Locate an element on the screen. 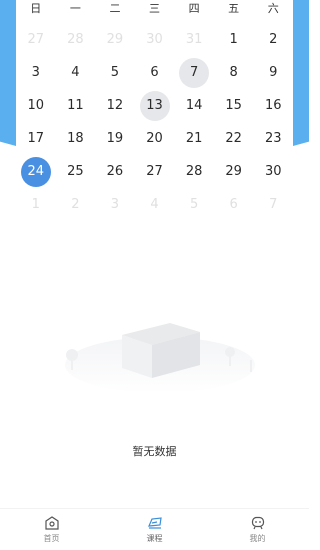 The height and width of the screenshot is (550, 320). calendar-cell: 11 is located at coordinates (76, 105).